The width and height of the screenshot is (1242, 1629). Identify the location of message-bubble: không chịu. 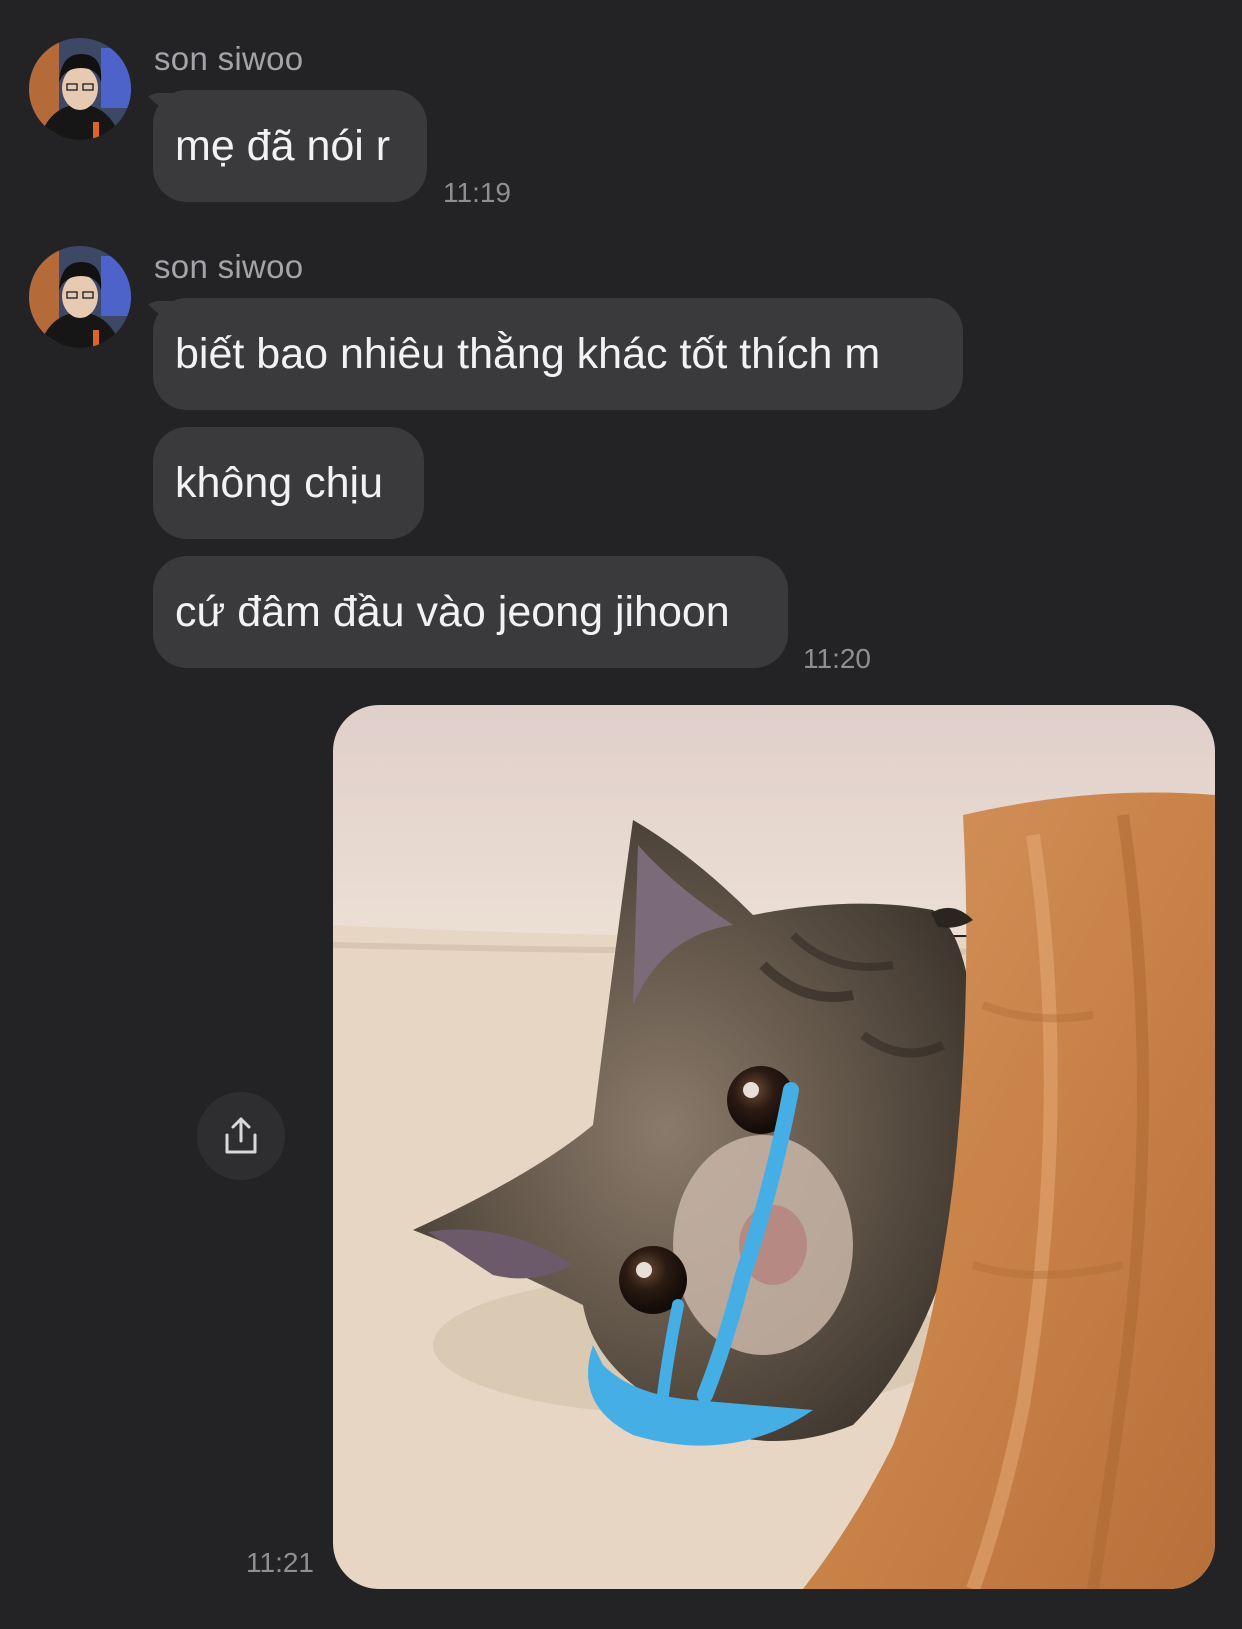
(288, 483).